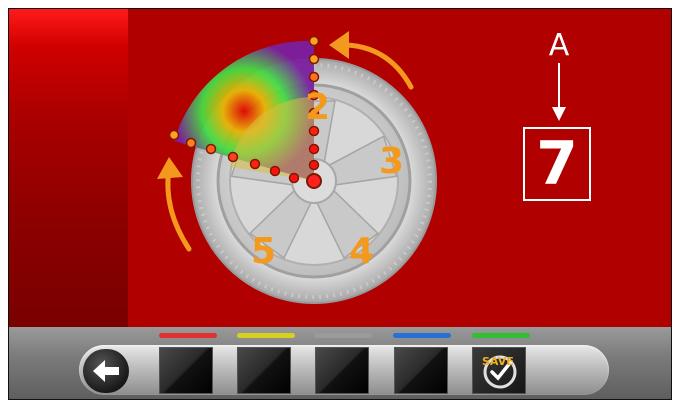 This screenshot has height=406, width=679. I want to click on spoke-number-4: 4, so click(361, 251).